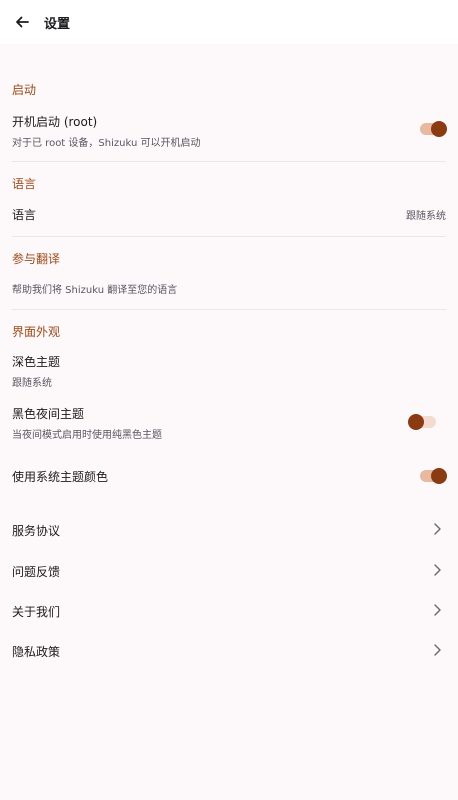 Image resolution: width=458 pixels, height=800 pixels. What do you see at coordinates (36, 572) in the screenshot?
I see `link-label: 问题反馈` at bounding box center [36, 572].